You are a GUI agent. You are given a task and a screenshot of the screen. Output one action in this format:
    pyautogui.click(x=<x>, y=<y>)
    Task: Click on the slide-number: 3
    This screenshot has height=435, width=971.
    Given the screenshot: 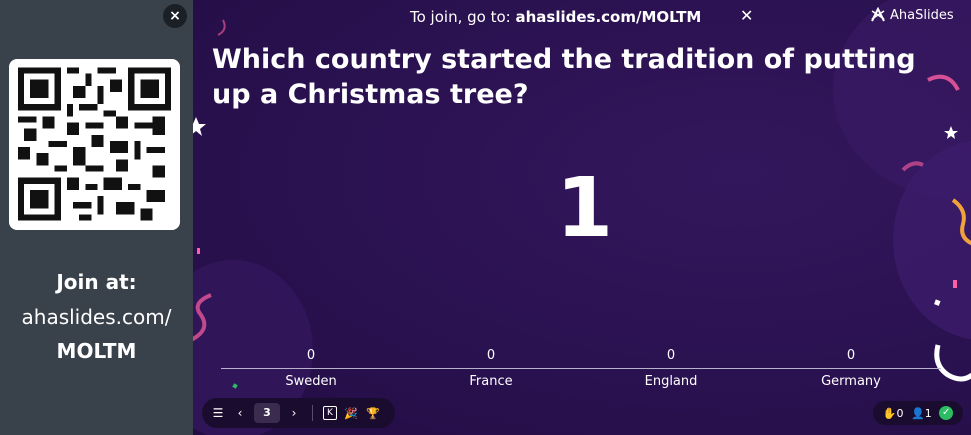 What is the action you would take?
    pyautogui.click(x=267, y=413)
    